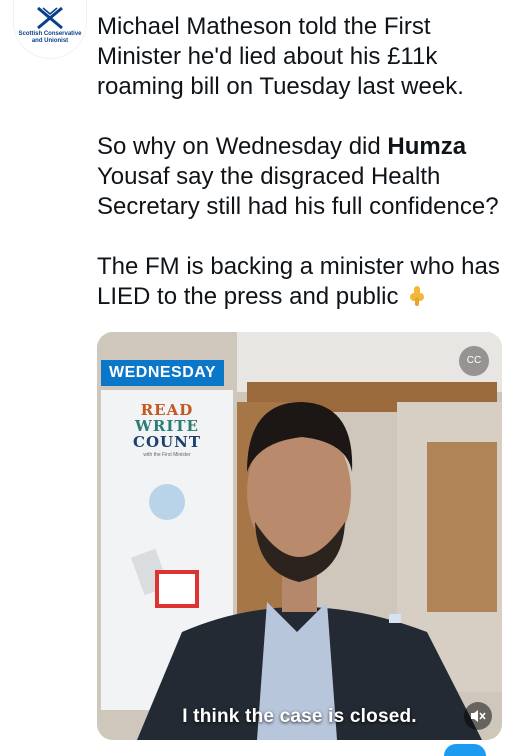  Describe the element at coordinates (299, 716) in the screenshot. I see `video-caption: I think the case is closed.` at that location.